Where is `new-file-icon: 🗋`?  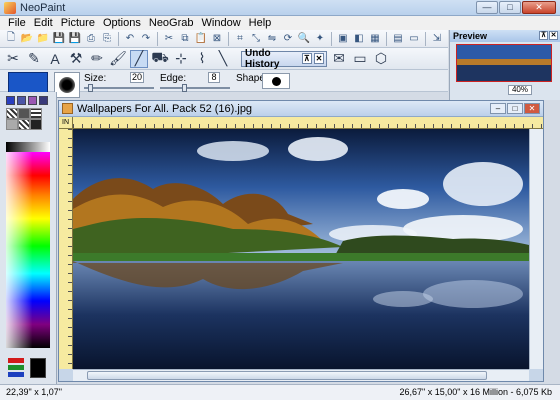 new-file-icon: 🗋 is located at coordinates (11, 39).